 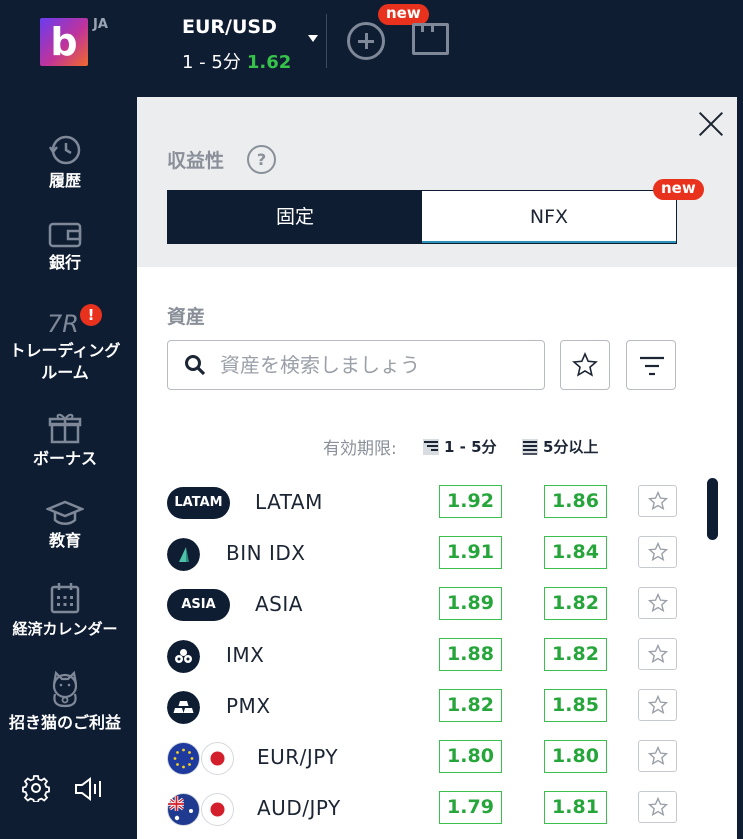 What do you see at coordinates (64, 150) in the screenshot?
I see `history-icon` at bounding box center [64, 150].